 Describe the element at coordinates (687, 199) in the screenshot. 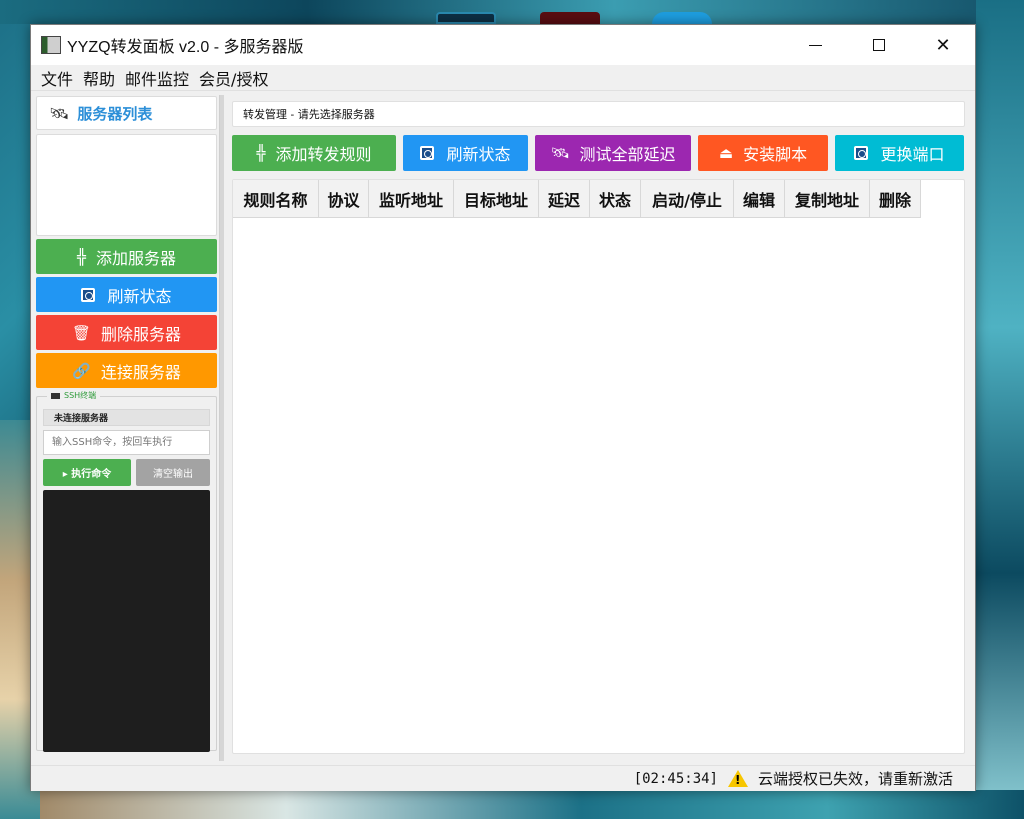

I see `column-header: 启动/停止` at that location.